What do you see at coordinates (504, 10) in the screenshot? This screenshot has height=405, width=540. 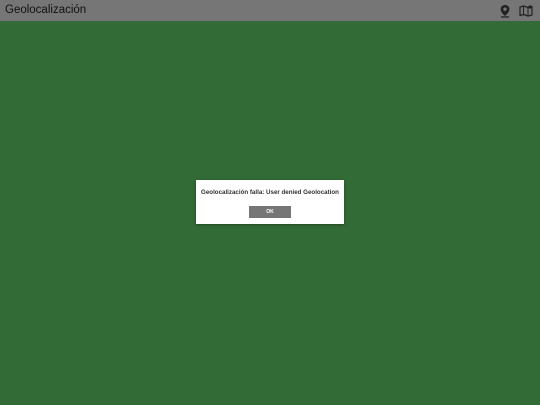 I see `location-pin-icon` at bounding box center [504, 10].